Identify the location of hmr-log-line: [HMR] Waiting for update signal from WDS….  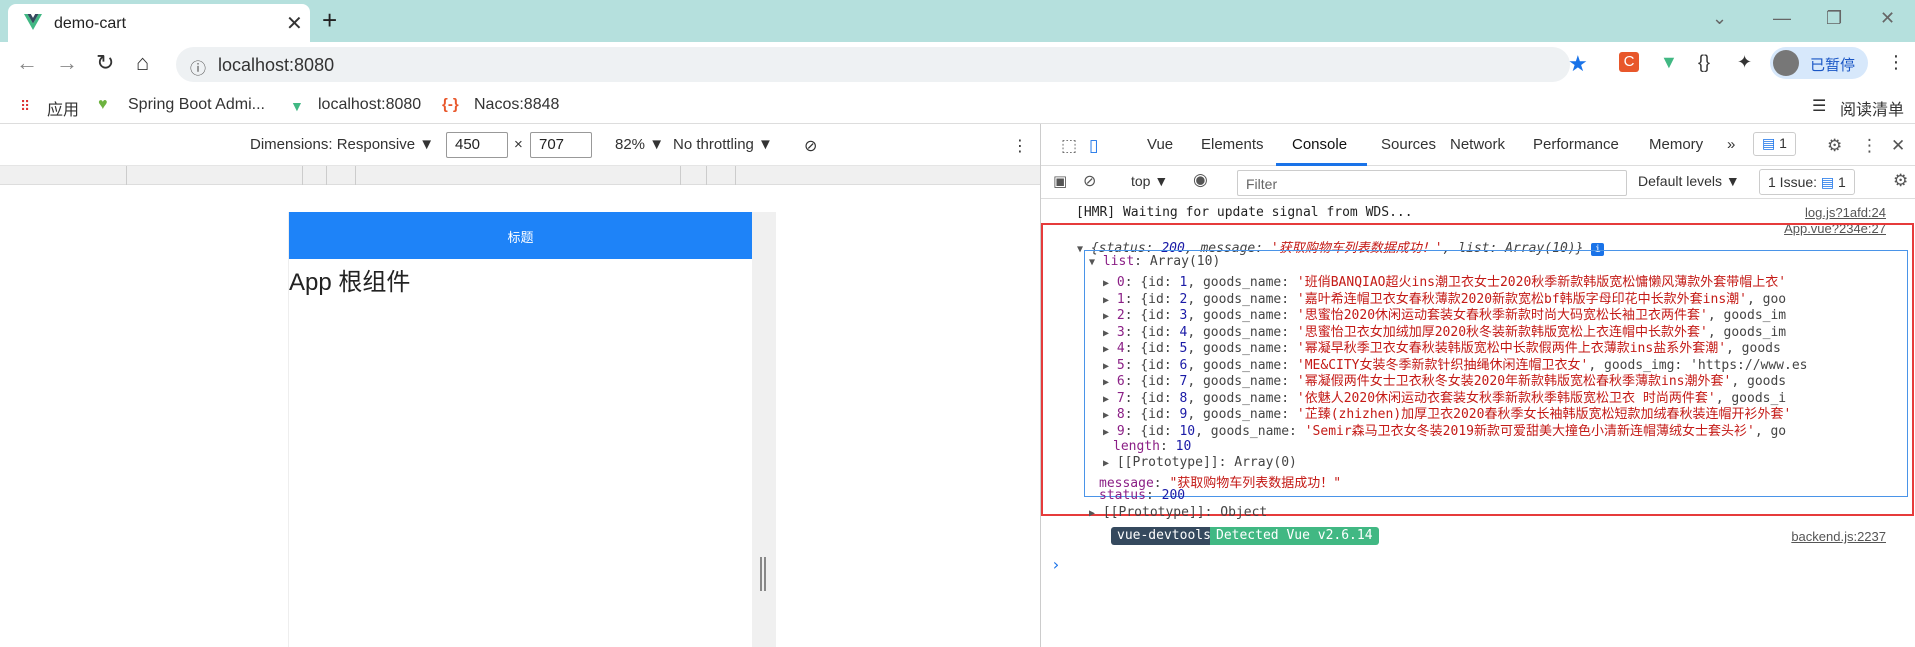
(1244, 212).